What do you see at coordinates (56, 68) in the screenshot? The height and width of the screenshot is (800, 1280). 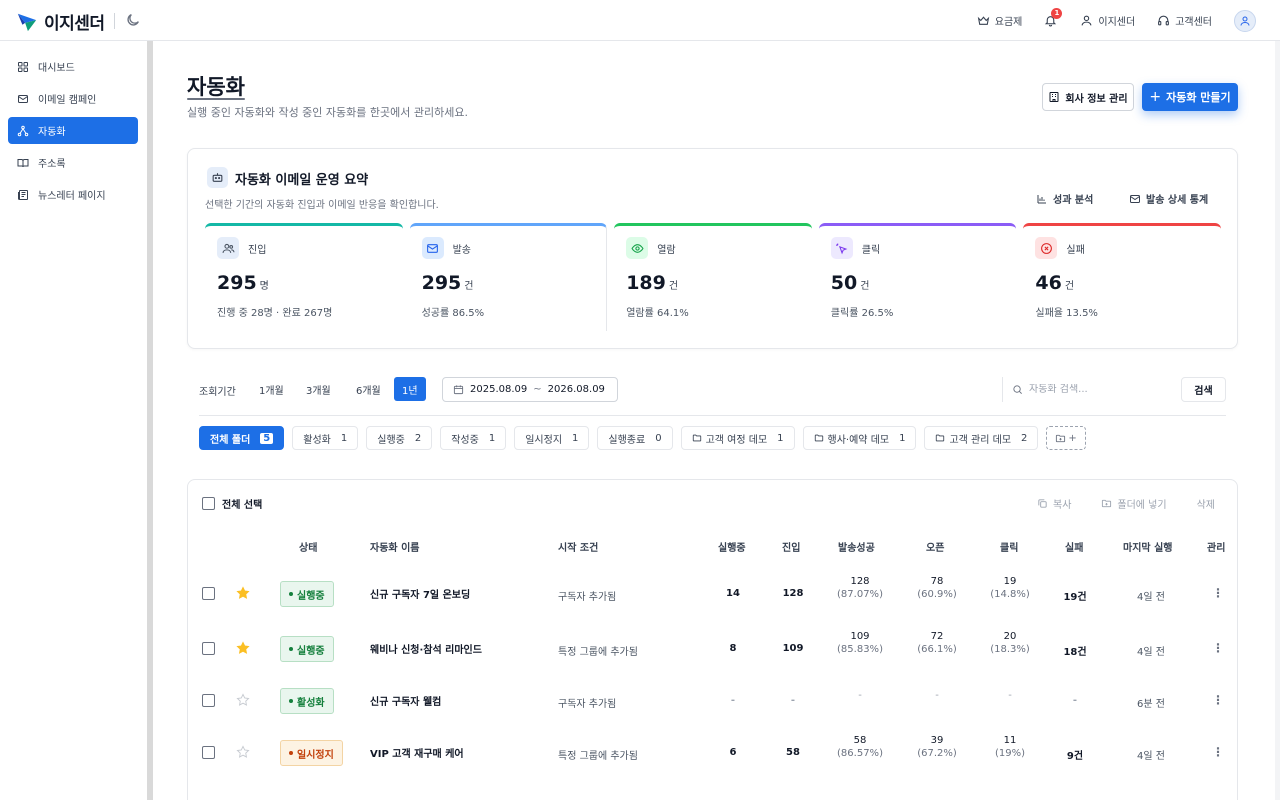 I see `sidebar-item-label: 대시보드` at bounding box center [56, 68].